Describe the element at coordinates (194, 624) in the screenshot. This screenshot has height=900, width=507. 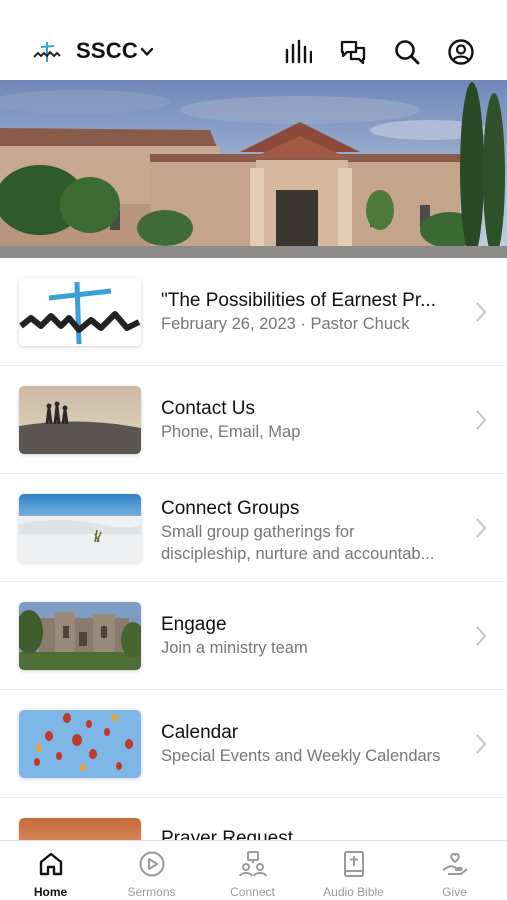
I see `item-title: Engage` at that location.